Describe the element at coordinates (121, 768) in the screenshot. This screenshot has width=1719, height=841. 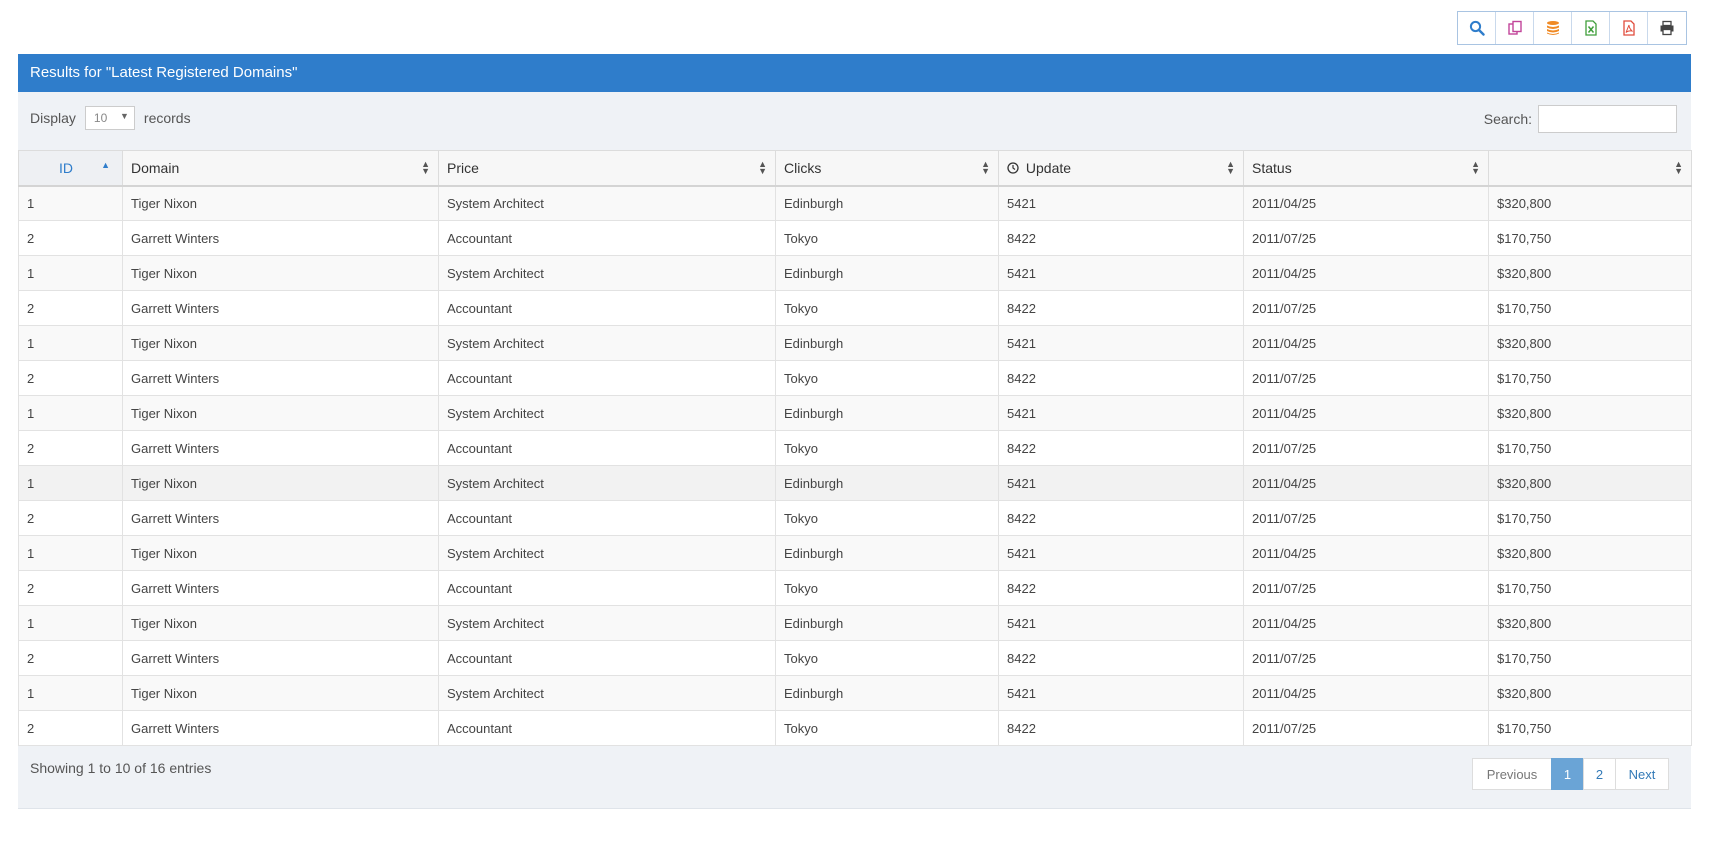
I see `entries-info: Showing 1 to 10 of 16 entries` at that location.